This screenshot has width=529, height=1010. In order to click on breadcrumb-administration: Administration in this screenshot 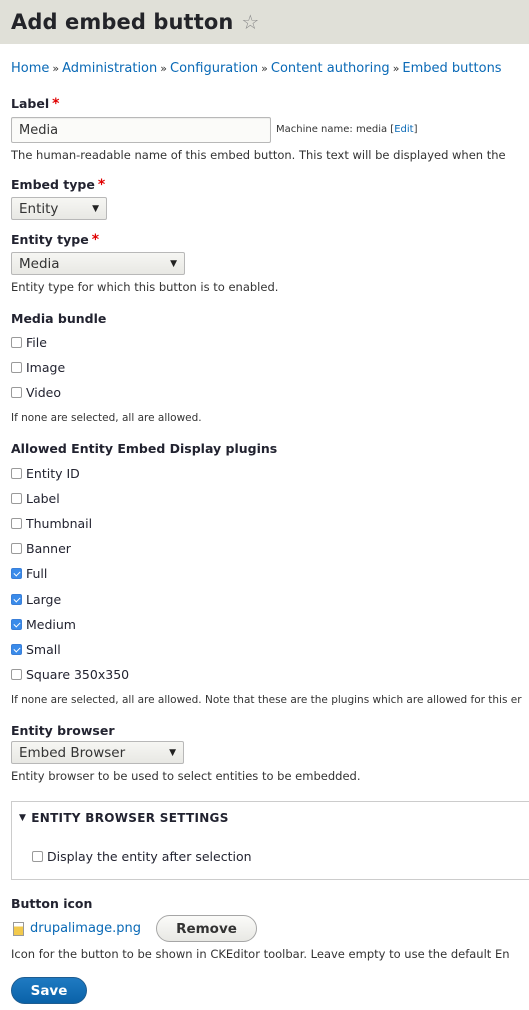, I will do `click(109, 68)`.